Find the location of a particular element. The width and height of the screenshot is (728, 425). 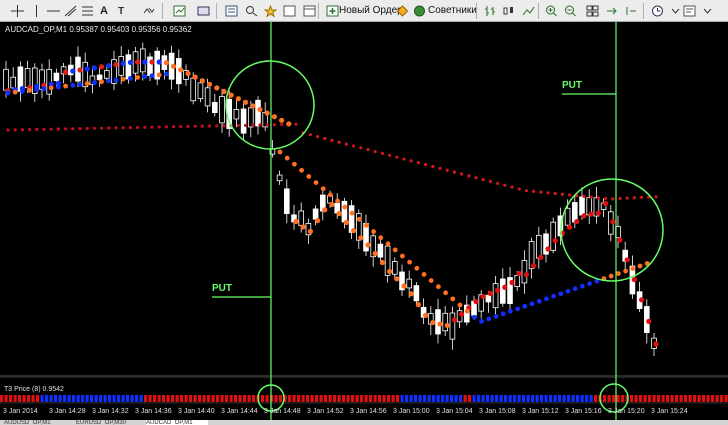

crosshair-icon is located at coordinates (17, 11).